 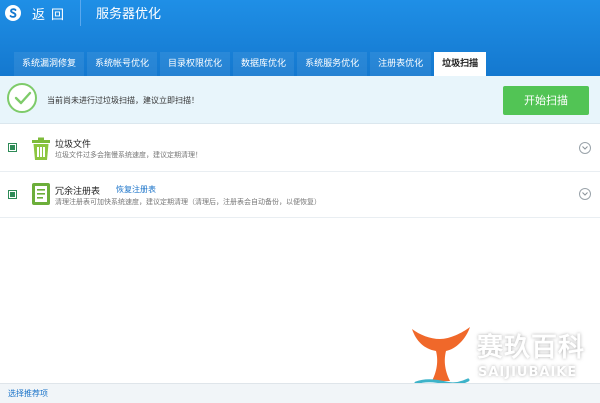 What do you see at coordinates (531, 348) in the screenshot?
I see `watermark-cn-text: 赛玖百科` at bounding box center [531, 348].